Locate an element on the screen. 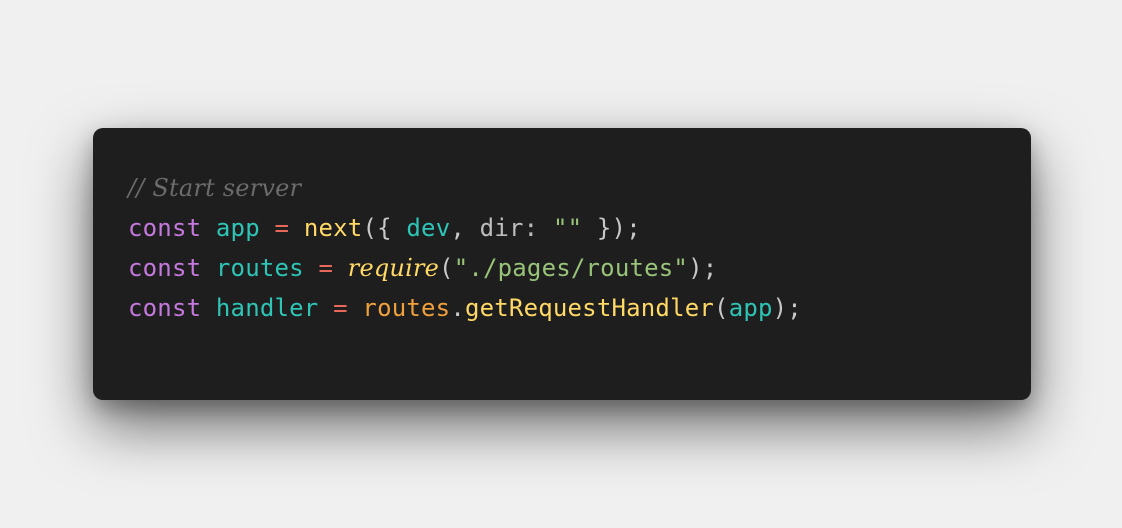 The height and width of the screenshot is (528, 1122). code-line-app: const app = next({ dev, dir: "" }); is located at coordinates (579, 228).